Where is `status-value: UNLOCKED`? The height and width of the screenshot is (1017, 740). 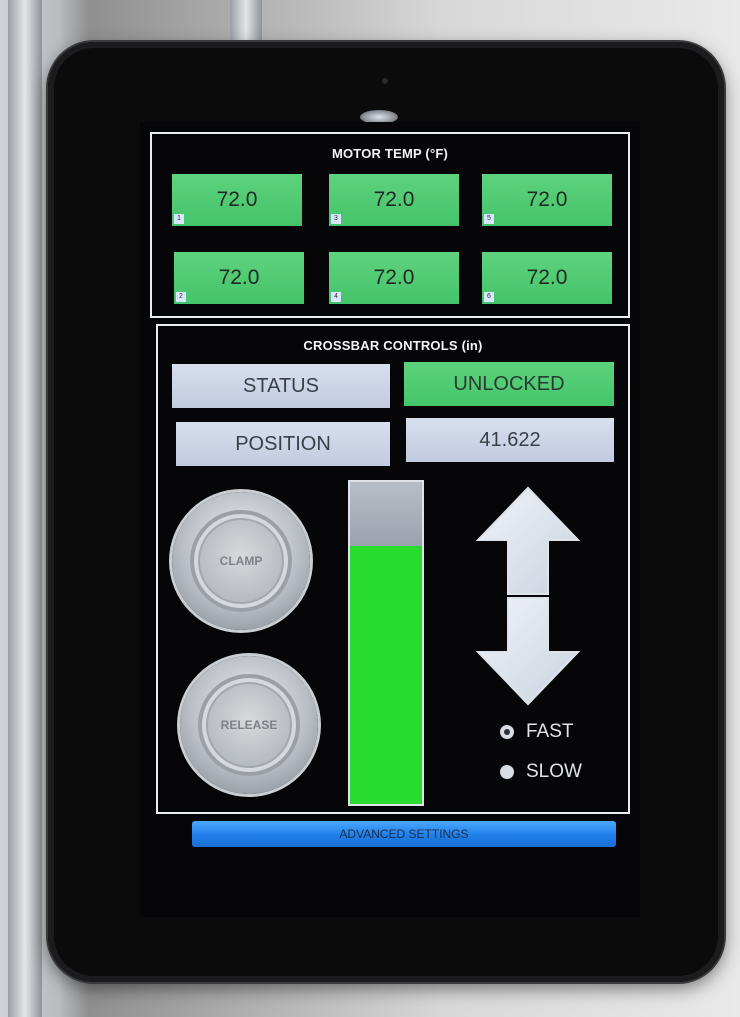
status-value: UNLOCKED is located at coordinates (509, 384).